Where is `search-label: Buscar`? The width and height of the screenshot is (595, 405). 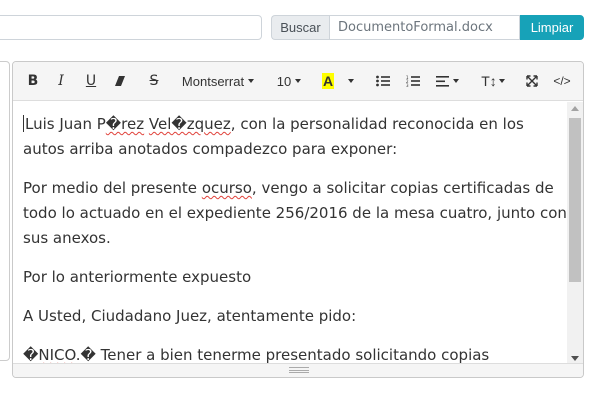 search-label: Buscar is located at coordinates (300, 27).